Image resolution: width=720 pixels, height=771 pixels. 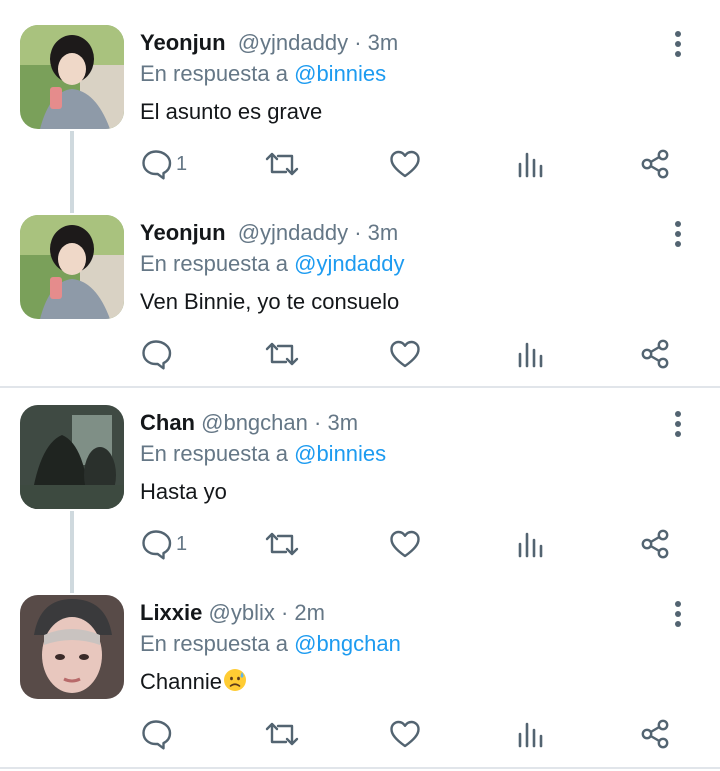 What do you see at coordinates (242, 612) in the screenshot?
I see `user-handle: @yblix` at bounding box center [242, 612].